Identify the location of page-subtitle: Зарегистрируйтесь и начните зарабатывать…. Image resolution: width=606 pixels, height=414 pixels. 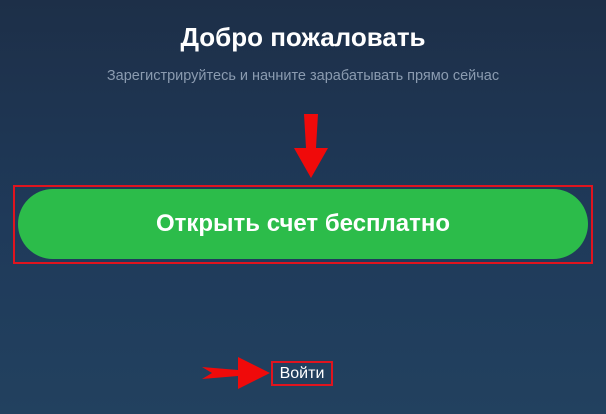
(303, 76).